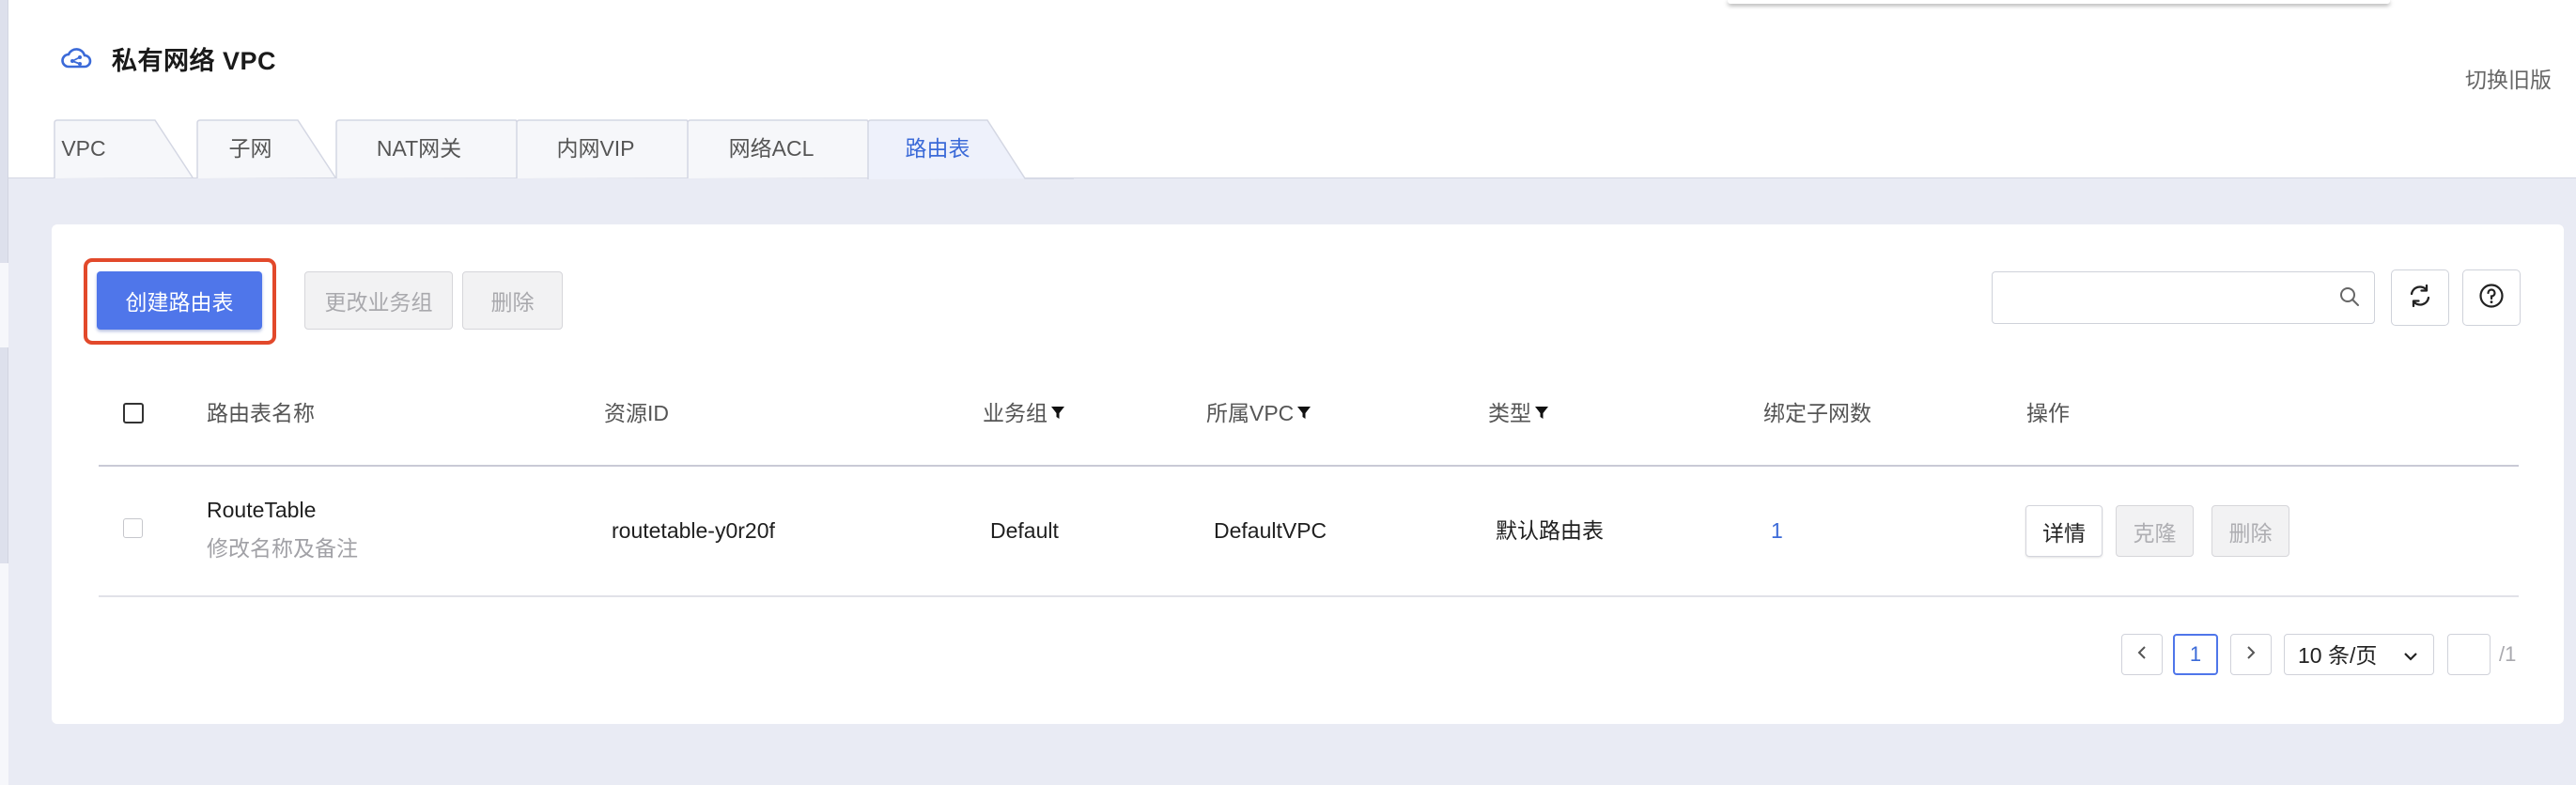 The width and height of the screenshot is (2576, 785). Describe the element at coordinates (1024, 530) in the screenshot. I see `business-group: Default` at that location.